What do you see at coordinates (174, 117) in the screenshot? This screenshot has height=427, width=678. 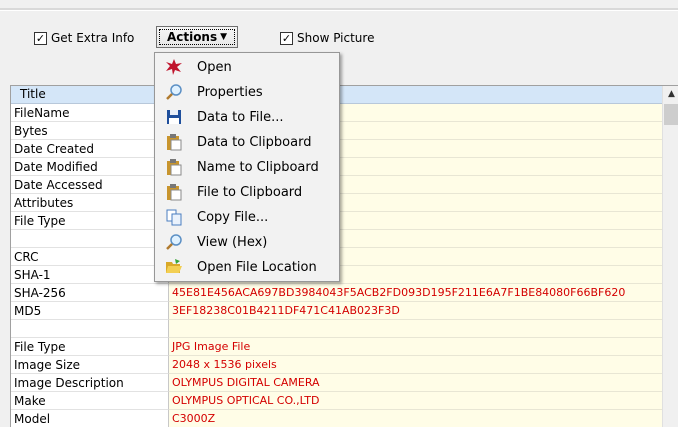 I see `floppy-disk-icon` at bounding box center [174, 117].